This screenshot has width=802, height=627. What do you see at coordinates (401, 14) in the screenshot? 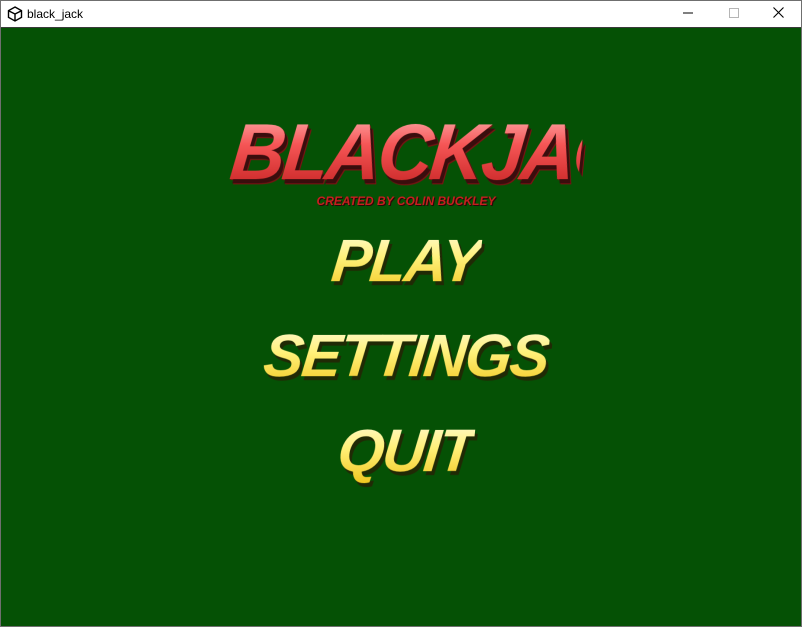
I see `title-bar: black_jack` at bounding box center [401, 14].